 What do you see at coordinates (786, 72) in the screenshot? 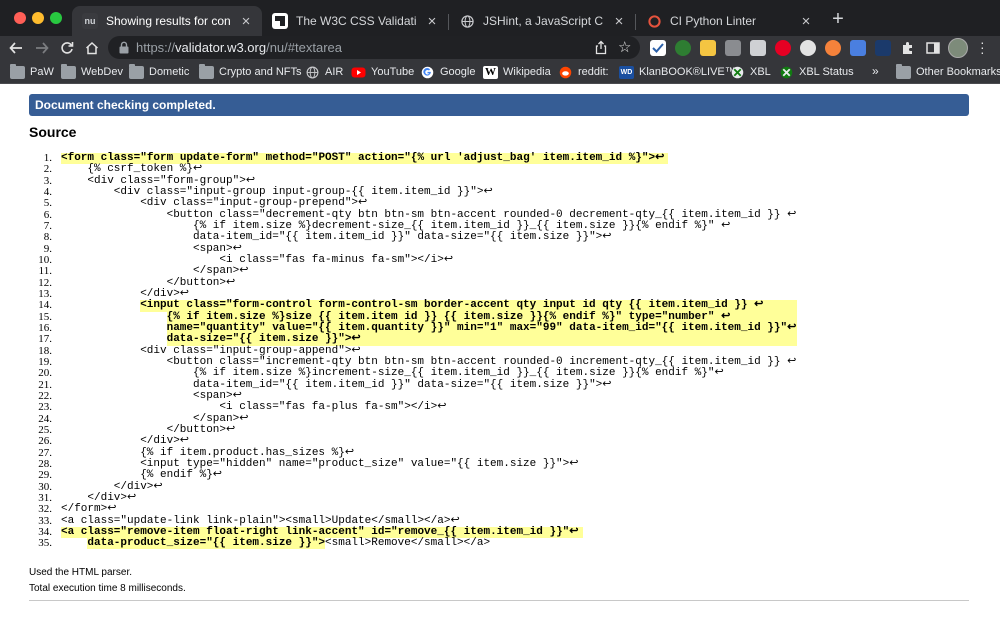
I see `xbox-icon` at bounding box center [786, 72].